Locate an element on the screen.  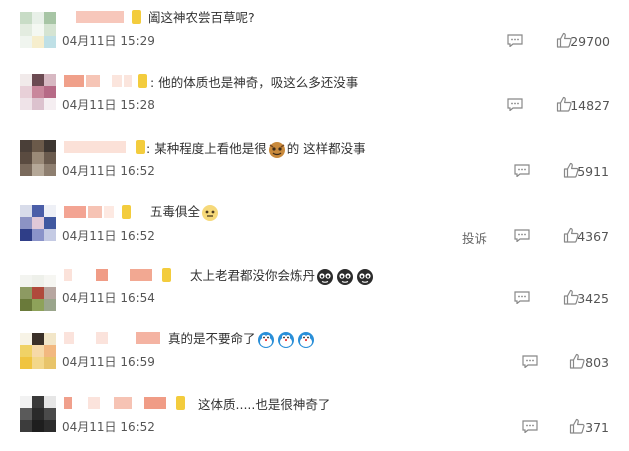
comment-item: 真的是不要命了 04月11日 16:59 803 is located at coordinates (314, 357).